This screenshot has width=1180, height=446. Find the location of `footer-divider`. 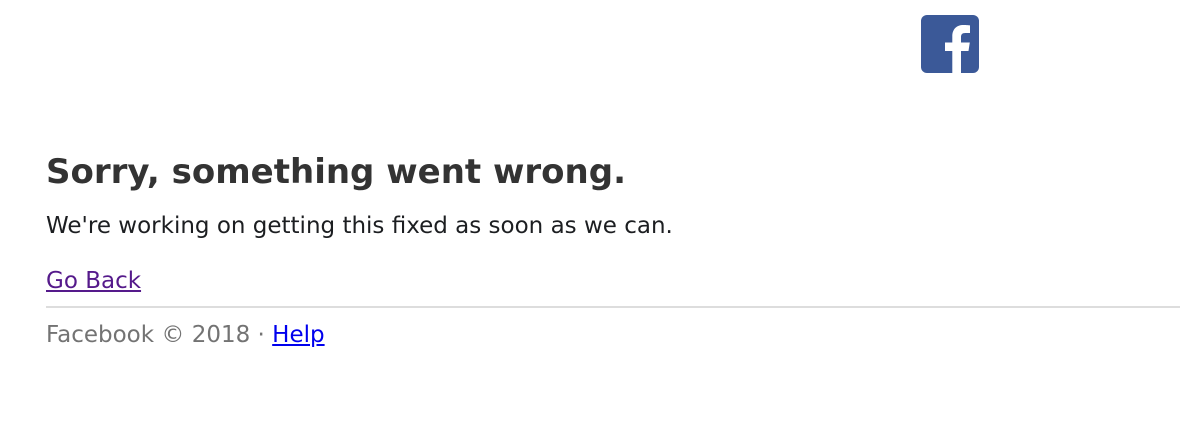

footer-divider is located at coordinates (613, 307).